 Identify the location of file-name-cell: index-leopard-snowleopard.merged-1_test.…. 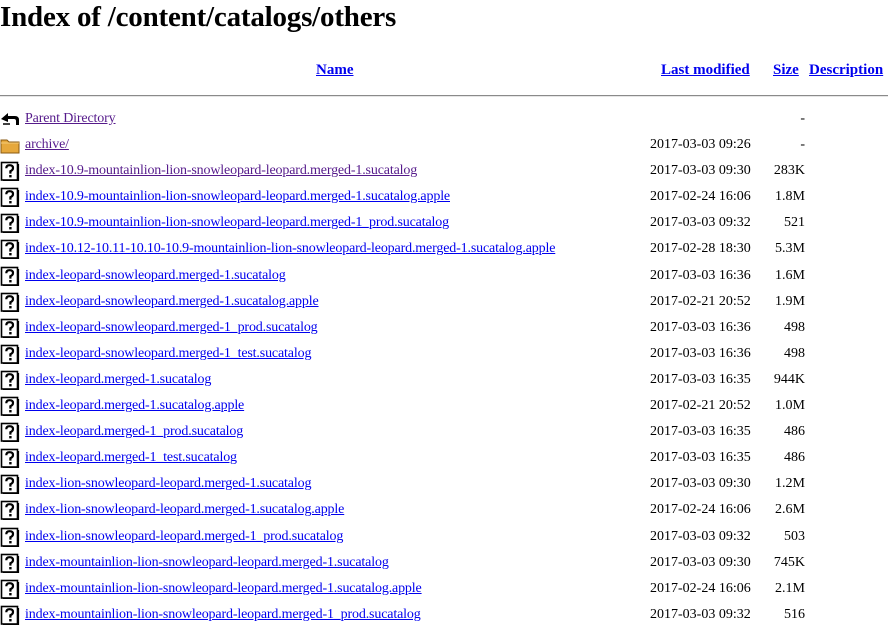
(168, 354).